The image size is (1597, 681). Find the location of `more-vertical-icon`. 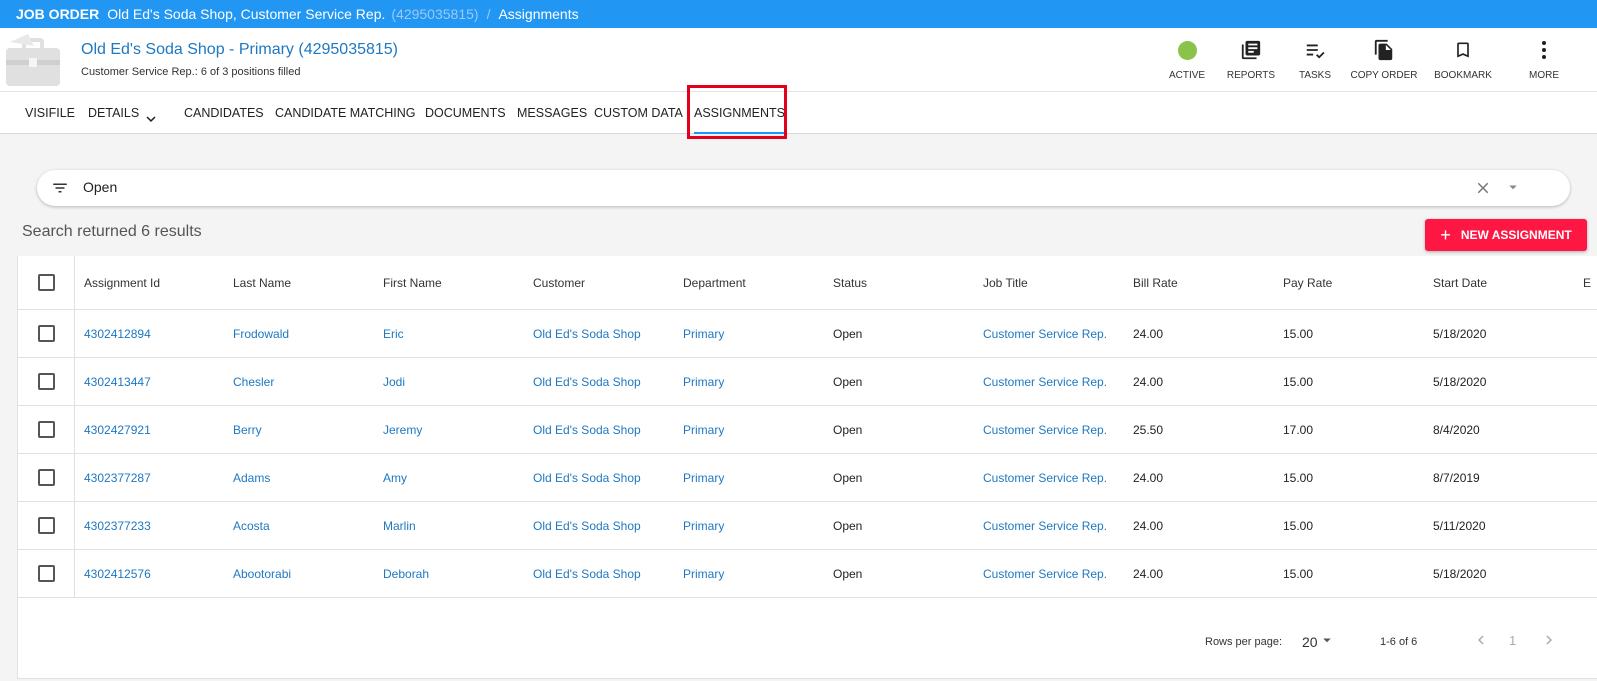

more-vertical-icon is located at coordinates (1544, 50).